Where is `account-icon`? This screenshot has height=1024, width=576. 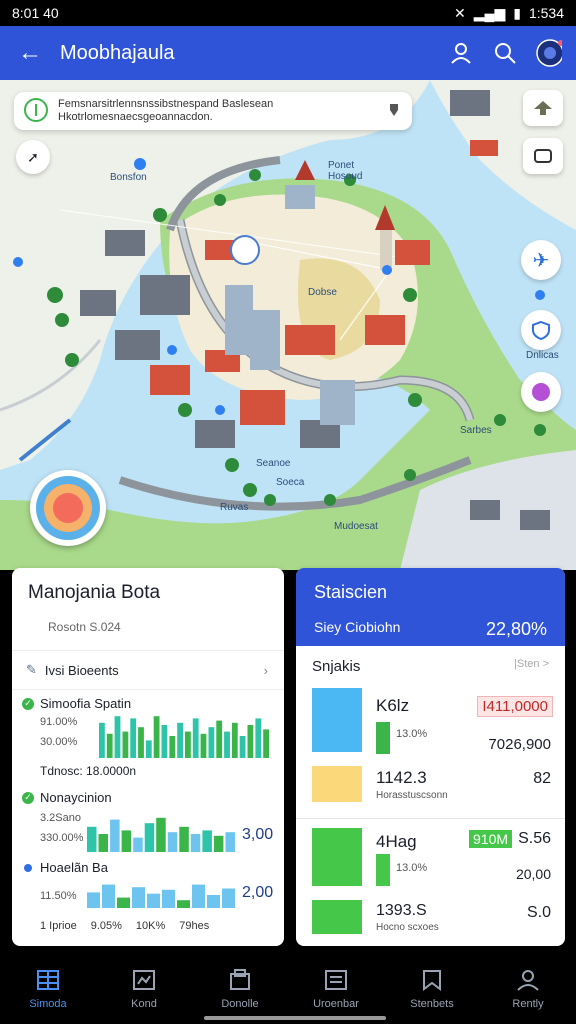
account-icon is located at coordinates (461, 53).